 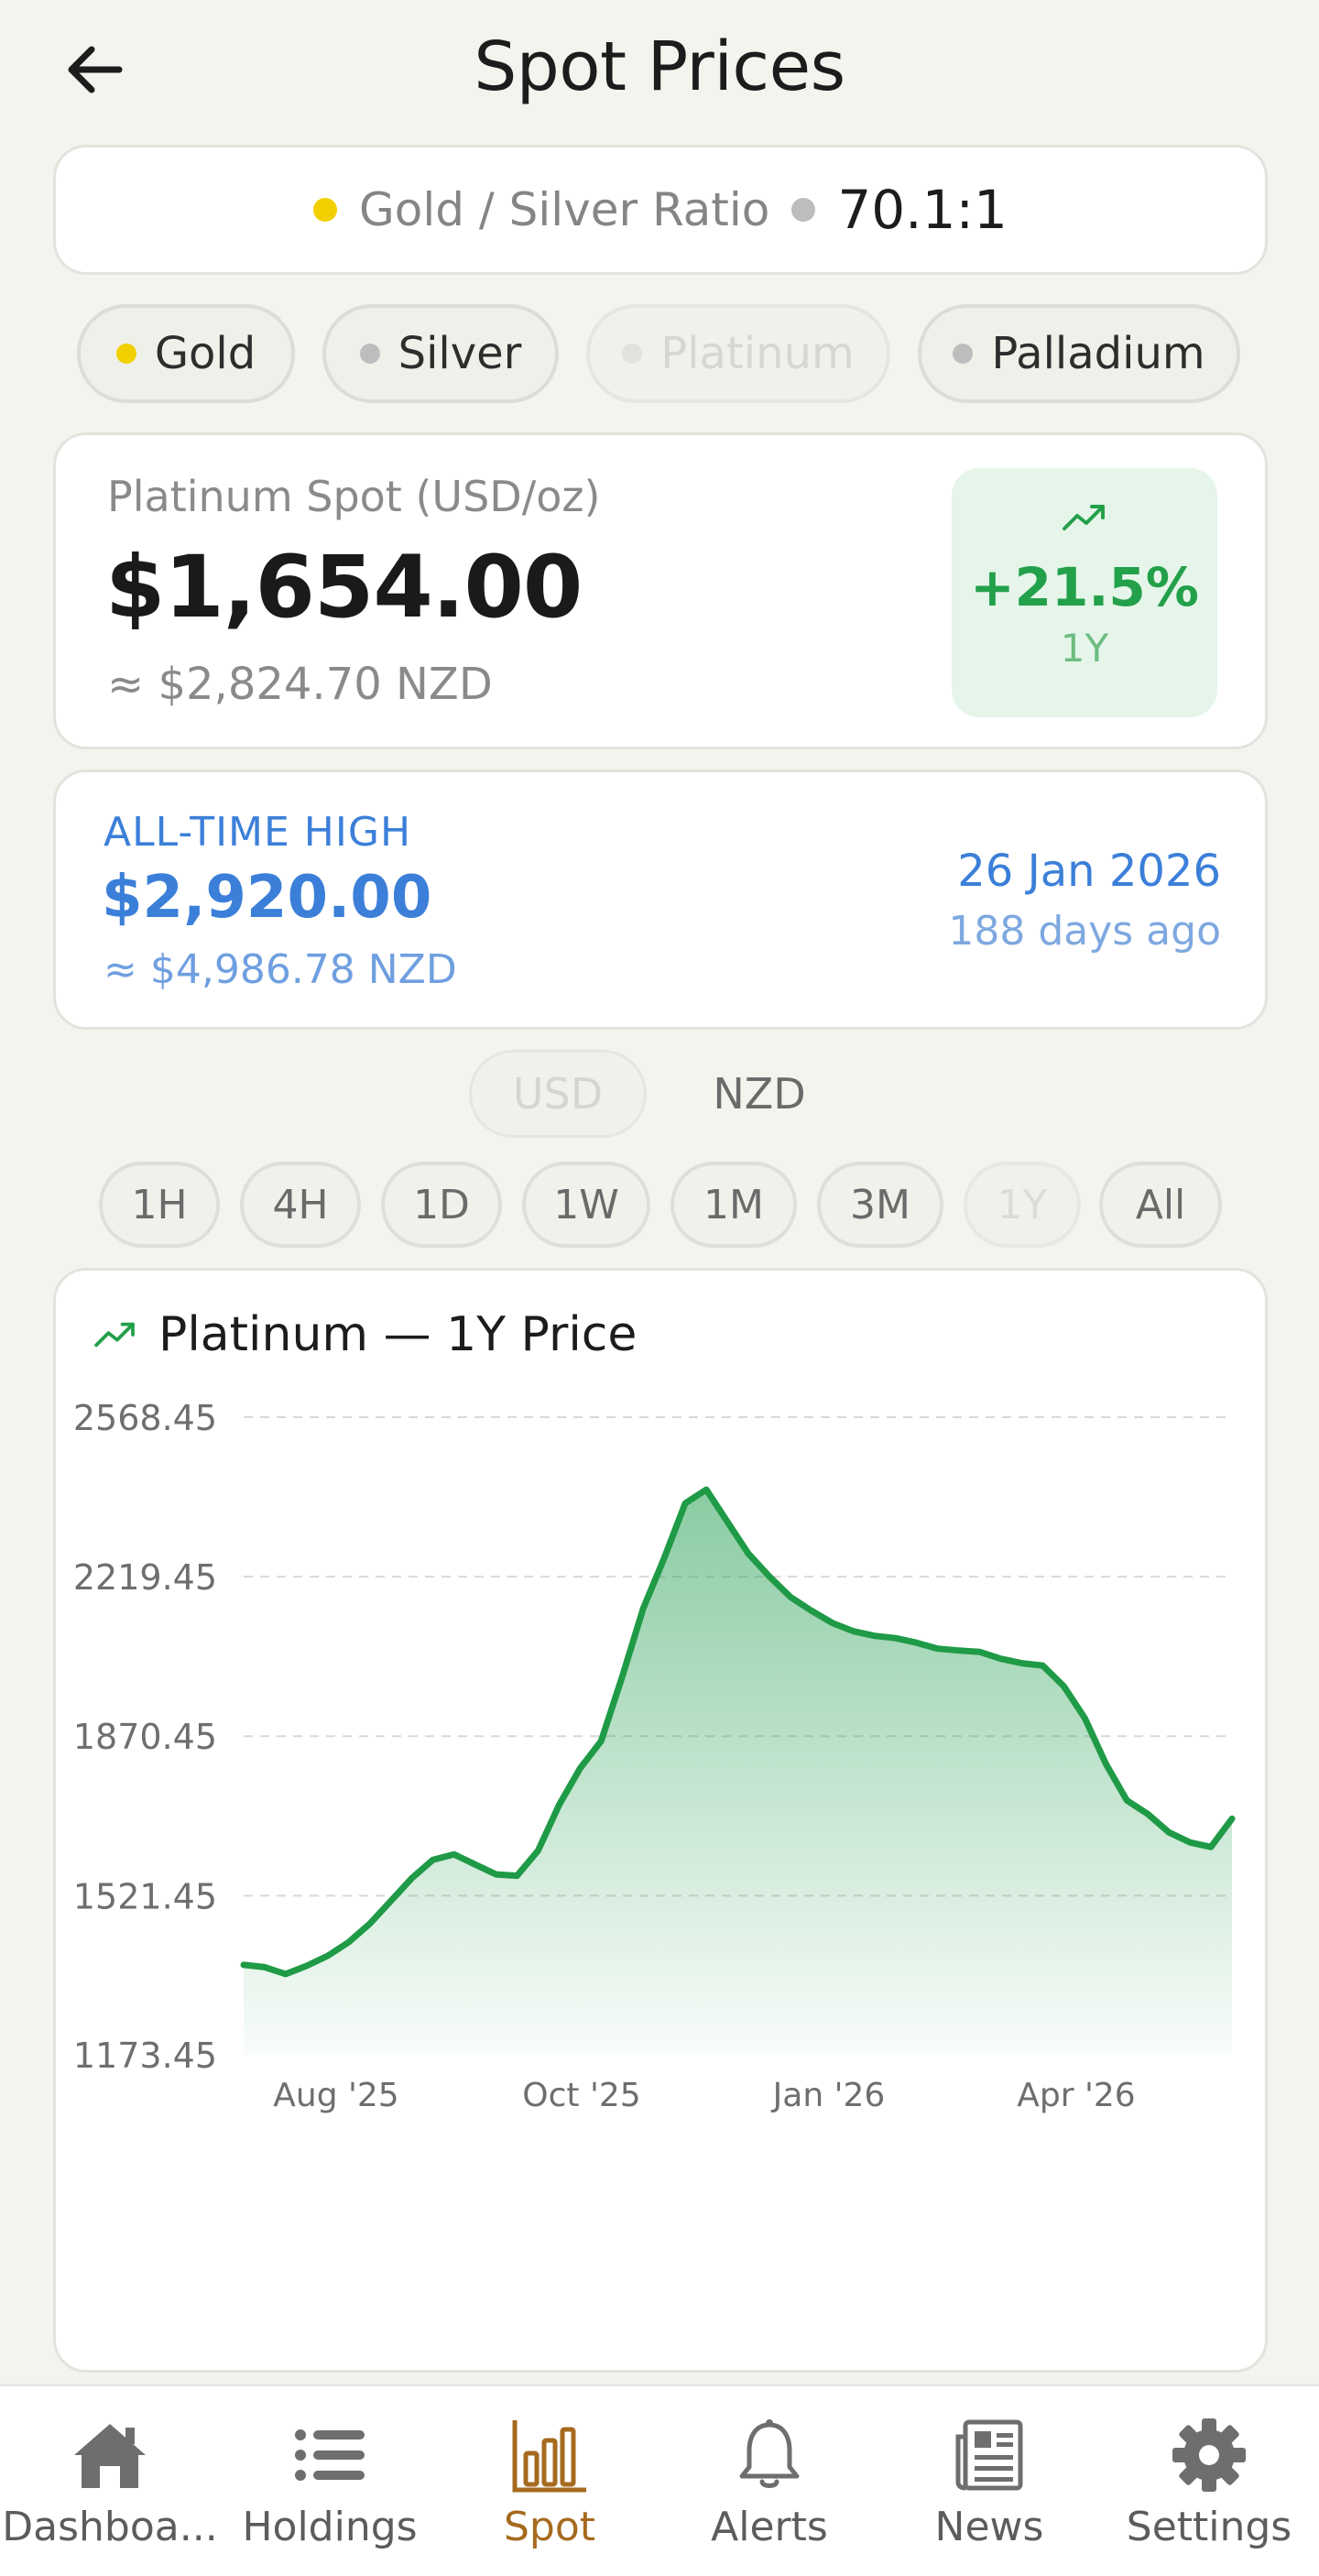 What do you see at coordinates (759, 1094) in the screenshot?
I see `currency-nzd-button: NZD` at bounding box center [759, 1094].